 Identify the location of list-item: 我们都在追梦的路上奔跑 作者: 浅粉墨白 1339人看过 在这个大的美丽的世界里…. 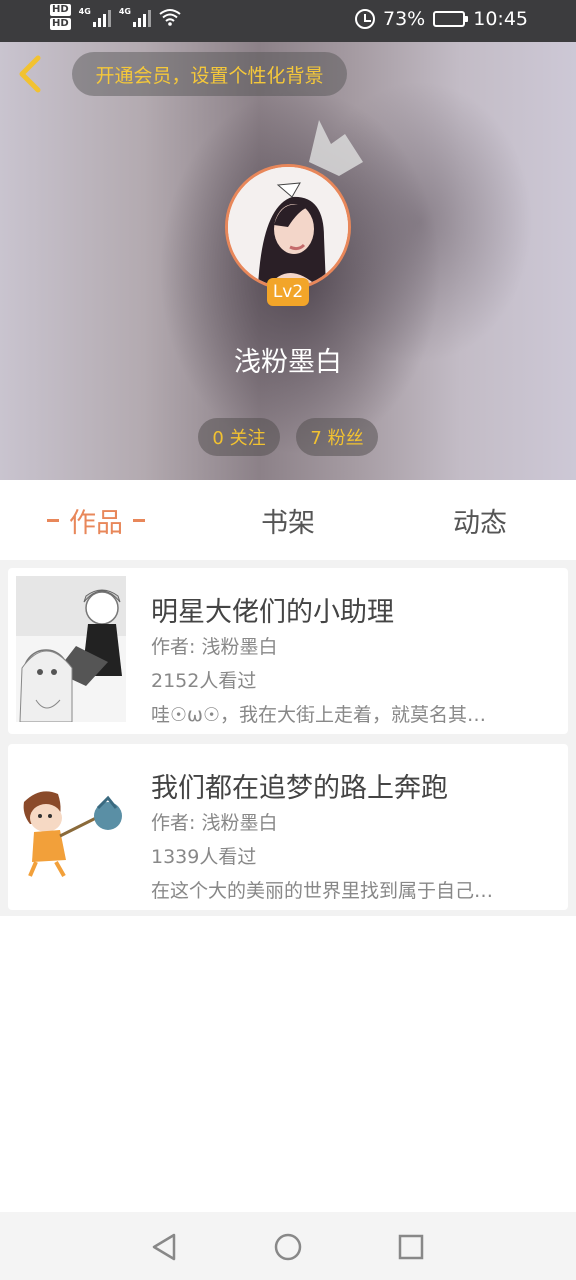
(288, 827).